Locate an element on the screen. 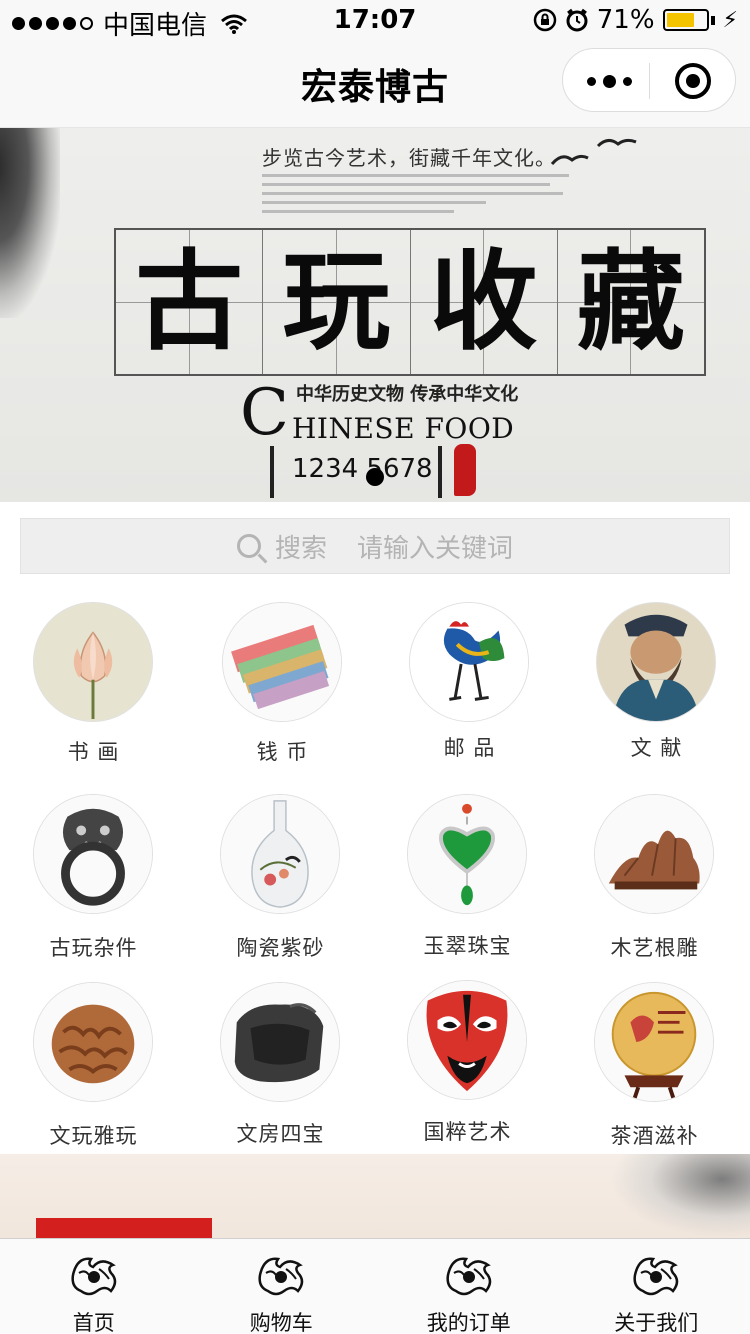  status-bar: 中国电信 17:07 71% ⚡ is located at coordinates (375, 20).